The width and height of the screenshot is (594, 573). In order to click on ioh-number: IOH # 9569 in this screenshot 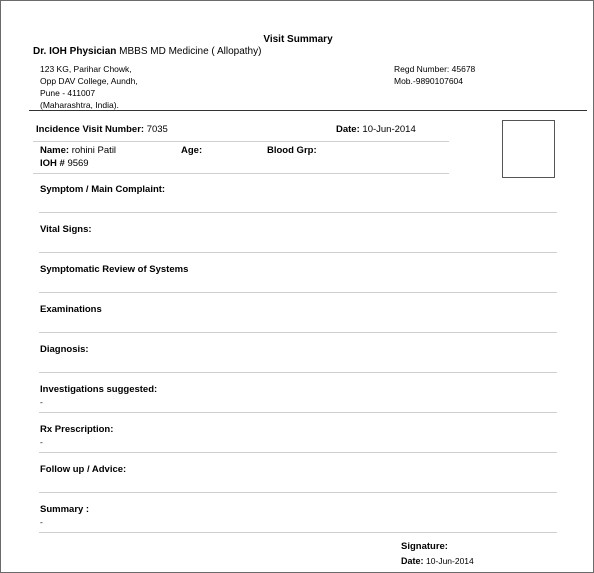, I will do `click(64, 163)`.